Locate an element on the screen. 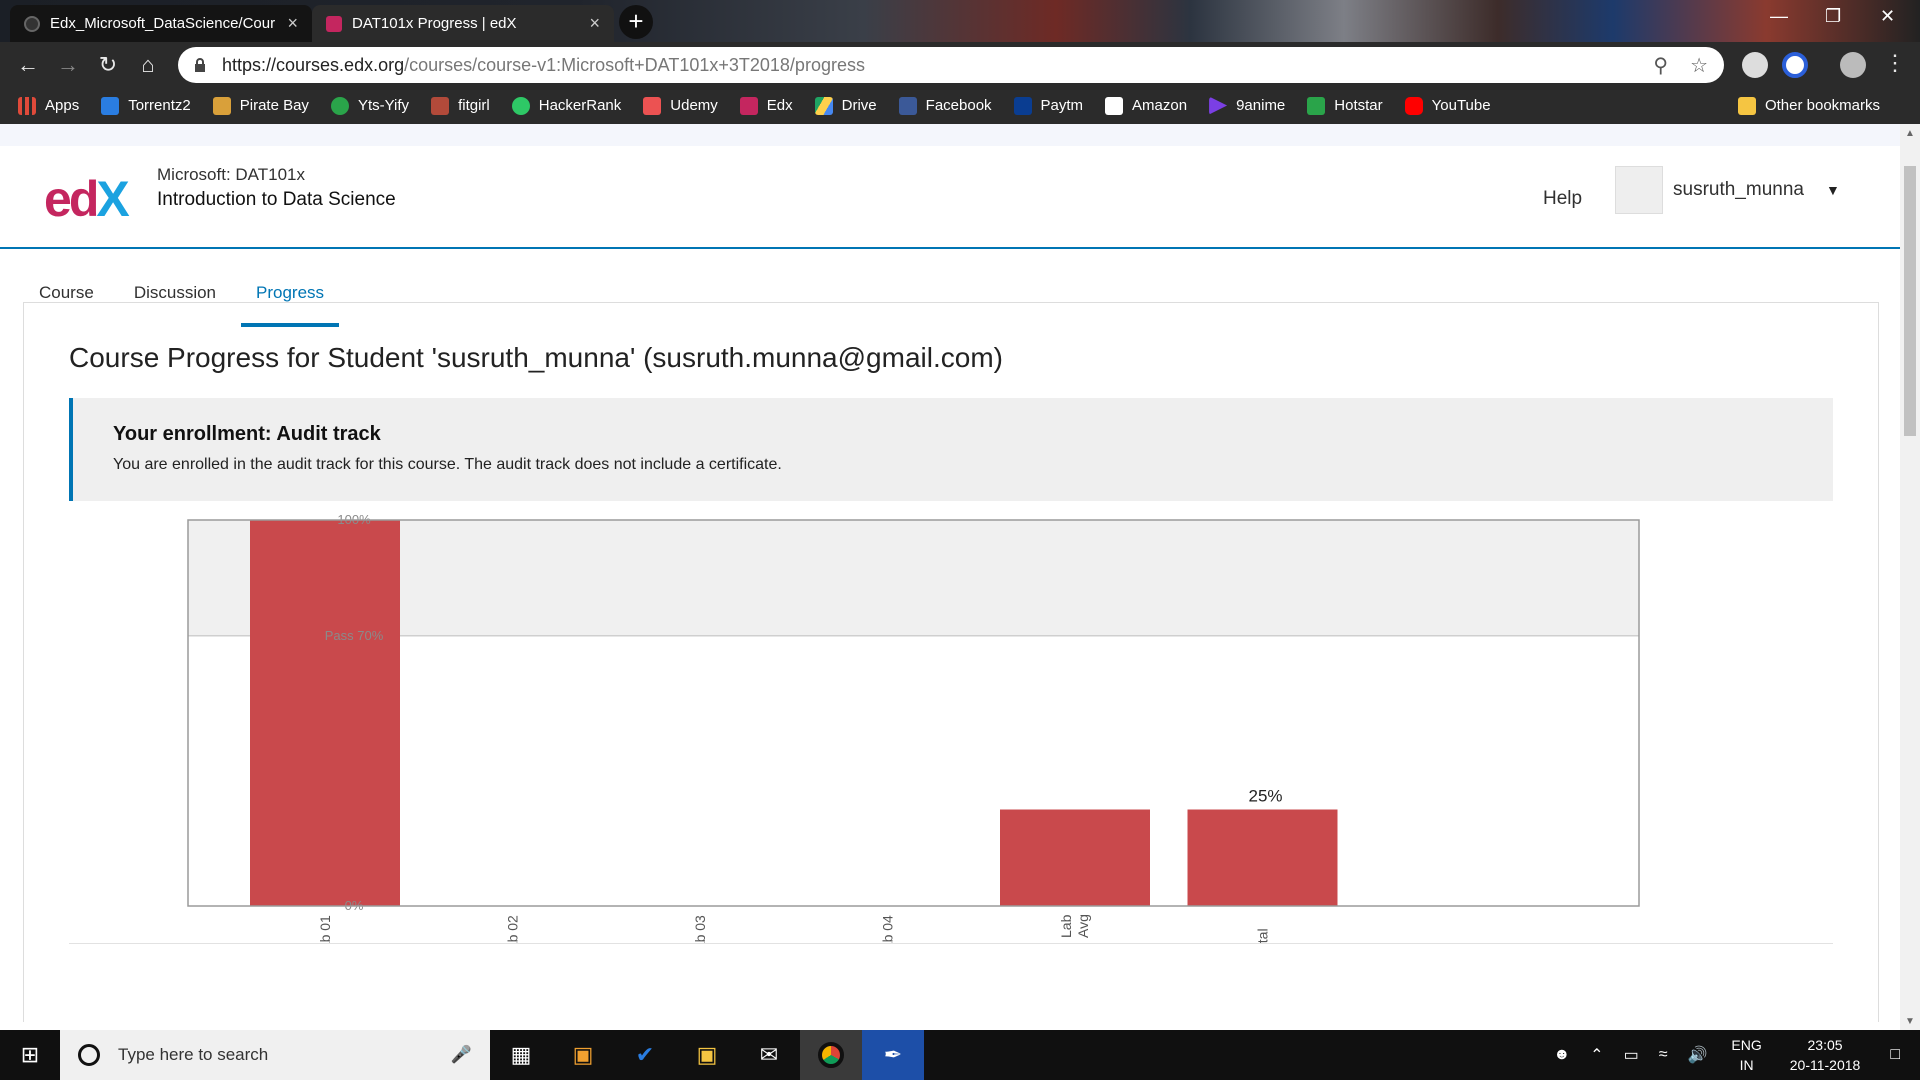  bookmark-hotstar: Hotstar is located at coordinates (1345, 105).